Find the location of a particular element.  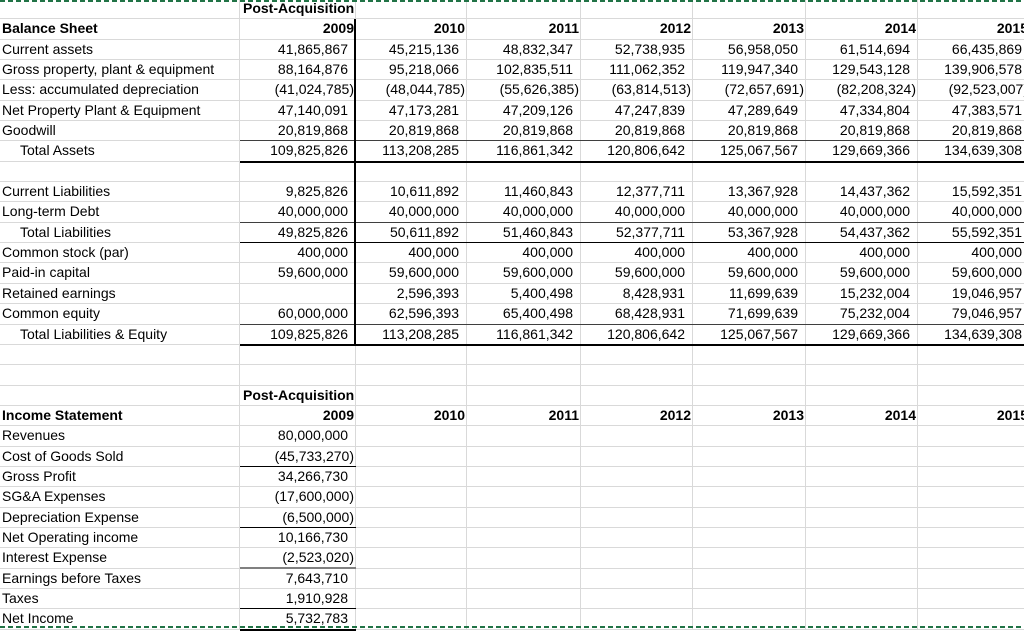

value-2013: 125,067,567 is located at coordinates (749, 335).